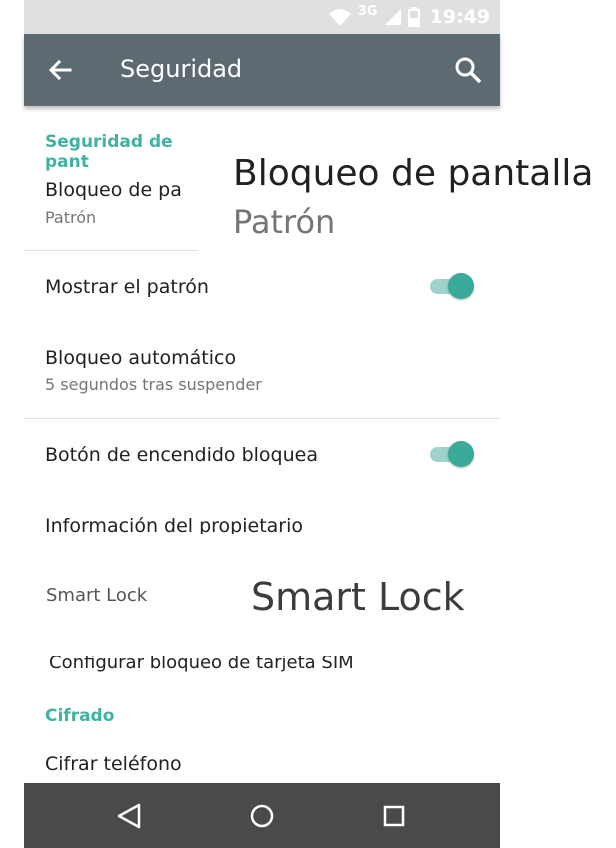 This screenshot has width=616, height=848. I want to click on arrow-left-icon, so click(60, 70).